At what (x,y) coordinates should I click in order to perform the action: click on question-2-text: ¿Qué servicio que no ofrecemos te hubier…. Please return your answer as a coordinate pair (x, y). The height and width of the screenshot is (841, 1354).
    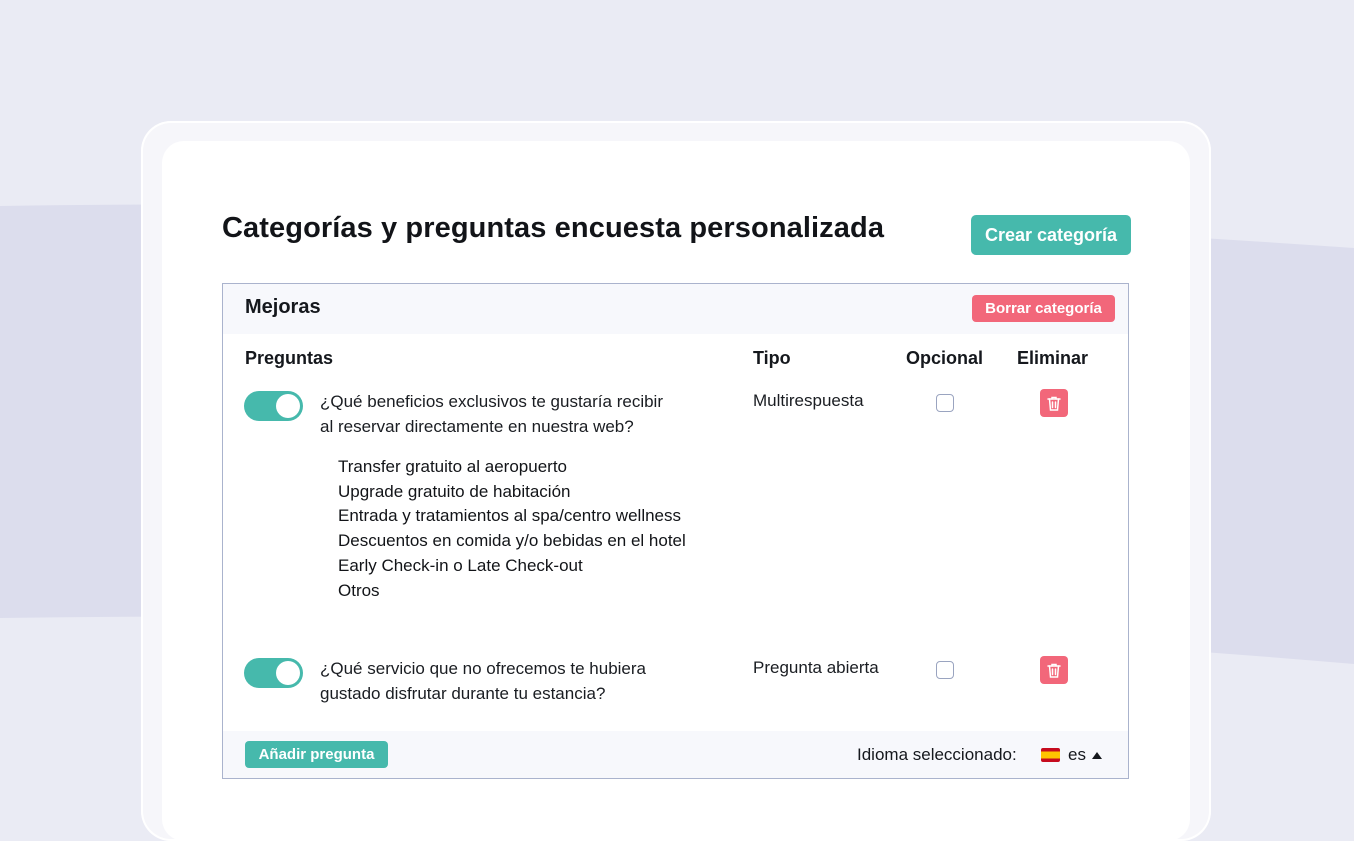
    Looking at the image, I should click on (520, 681).